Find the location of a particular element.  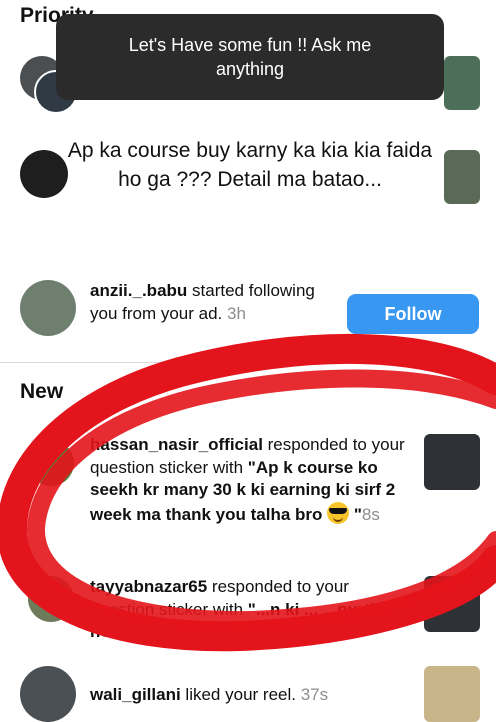

question-sticker-text: Let's Have some fun !! Ask me anything is located at coordinates (250, 57).